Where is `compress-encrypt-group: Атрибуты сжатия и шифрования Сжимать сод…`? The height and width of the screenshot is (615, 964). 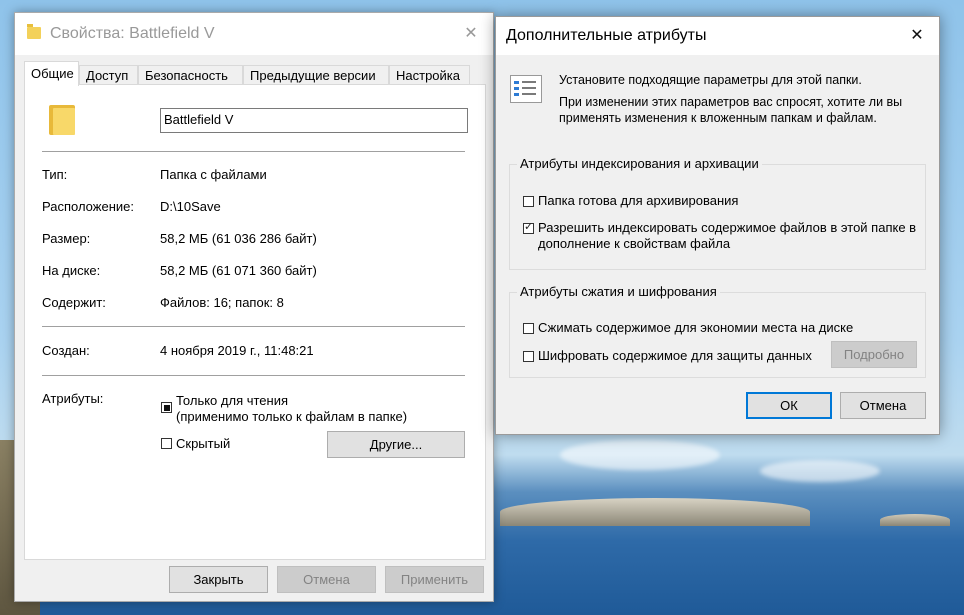
compress-encrypt-group: Атрибуты сжатия и шифрования Сжимать сод… is located at coordinates (717, 331).